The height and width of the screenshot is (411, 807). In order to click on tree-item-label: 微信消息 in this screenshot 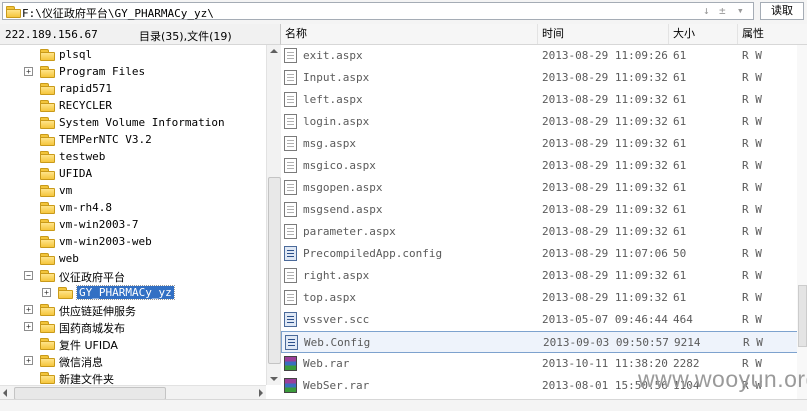, I will do `click(81, 362)`.